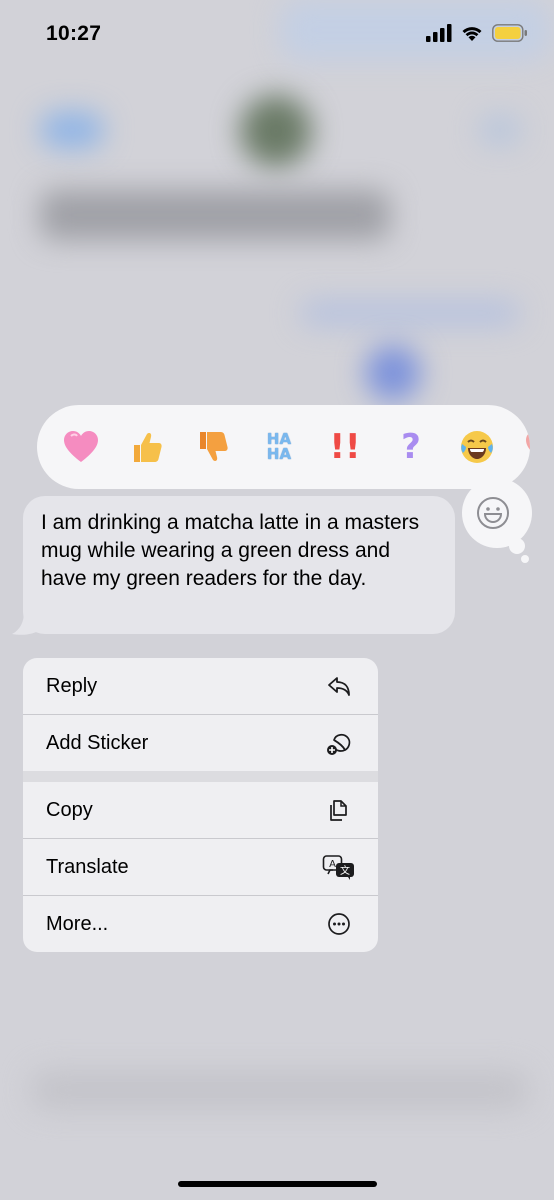 This screenshot has width=554, height=1200. I want to click on thumbs-up-icon, so click(148, 447).